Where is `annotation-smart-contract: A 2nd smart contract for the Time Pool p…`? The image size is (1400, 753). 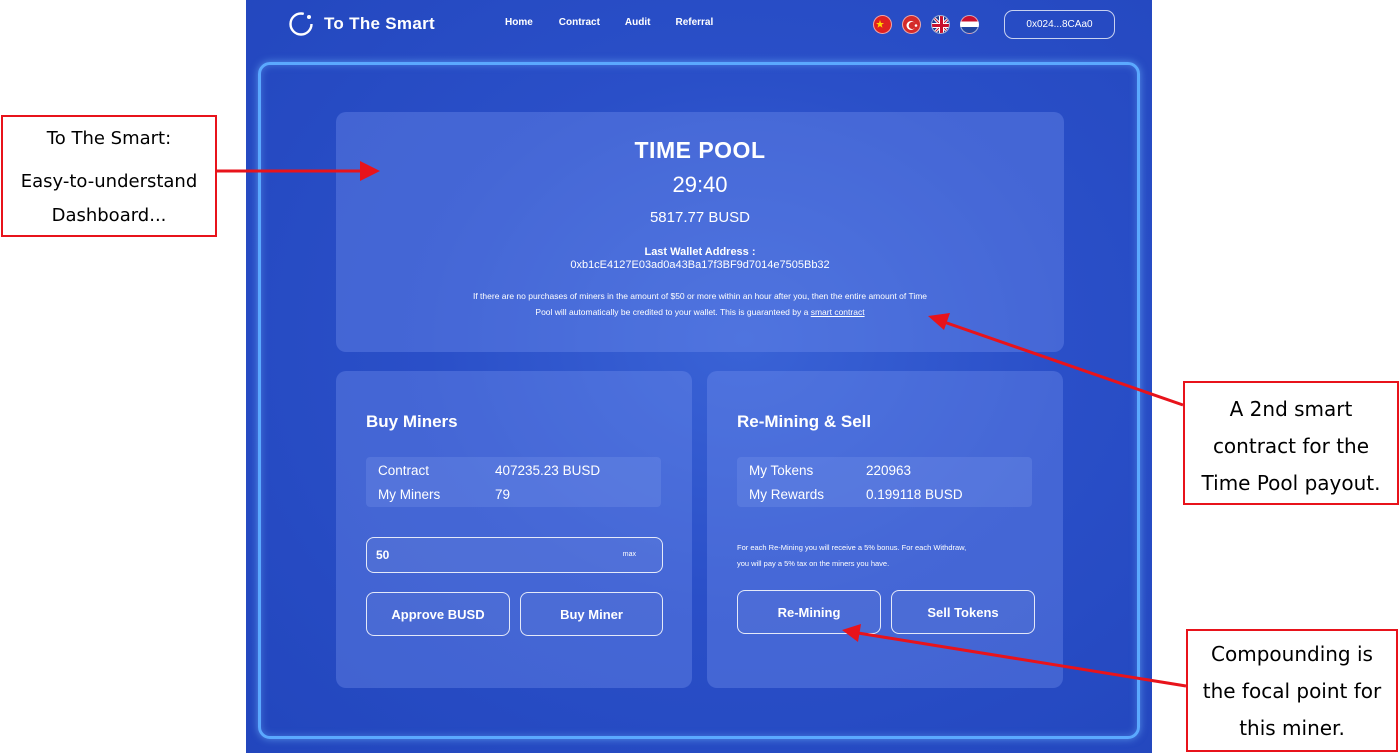
annotation-smart-contract: A 2nd smart contract for the Time Pool p… is located at coordinates (1291, 443).